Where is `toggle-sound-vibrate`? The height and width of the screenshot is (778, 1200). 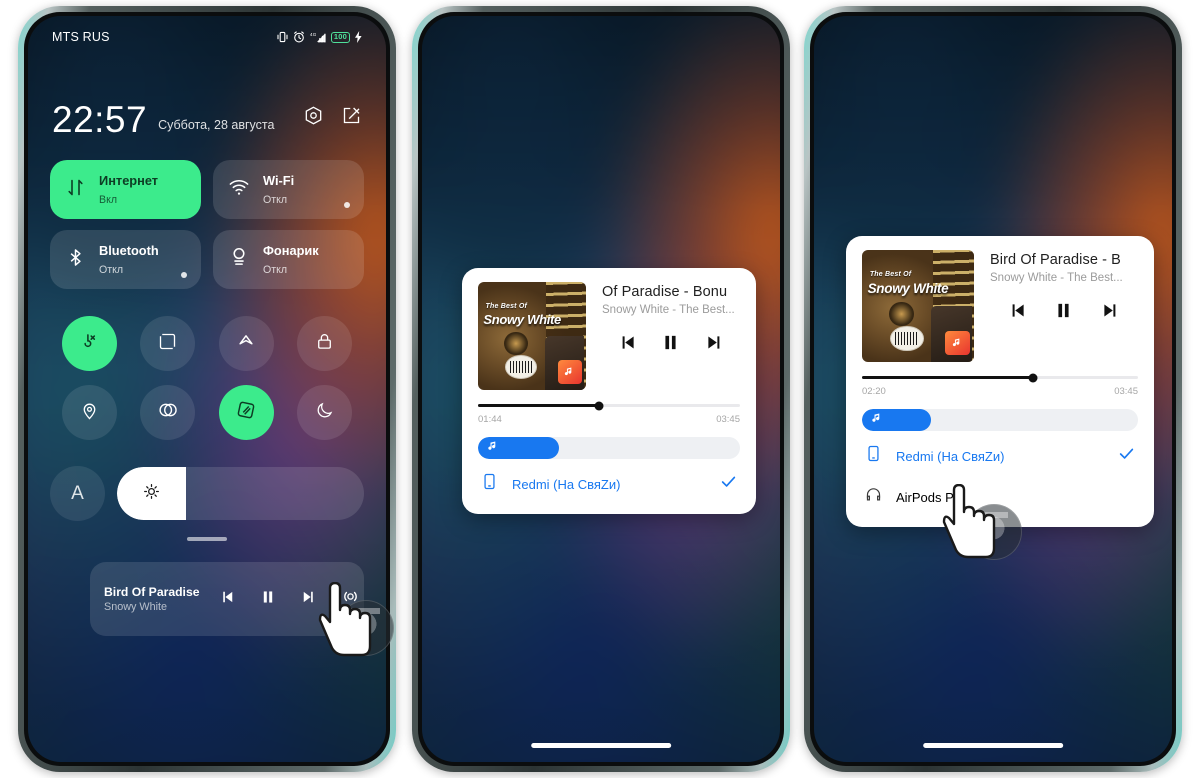 toggle-sound-vibrate is located at coordinates (89, 343).